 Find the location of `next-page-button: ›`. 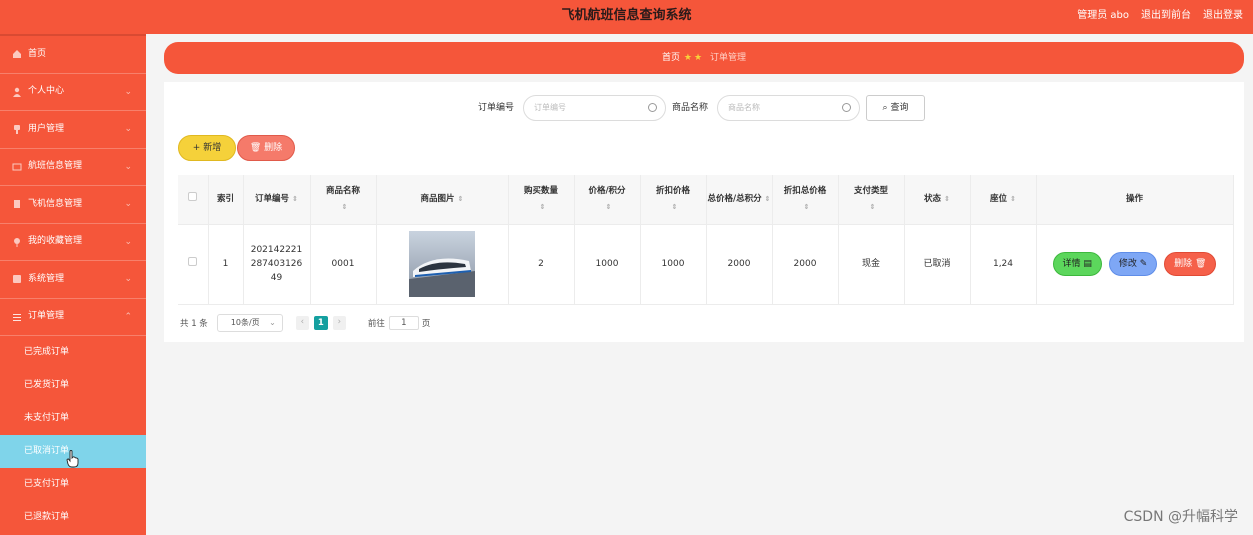

next-page-button: › is located at coordinates (339, 323).